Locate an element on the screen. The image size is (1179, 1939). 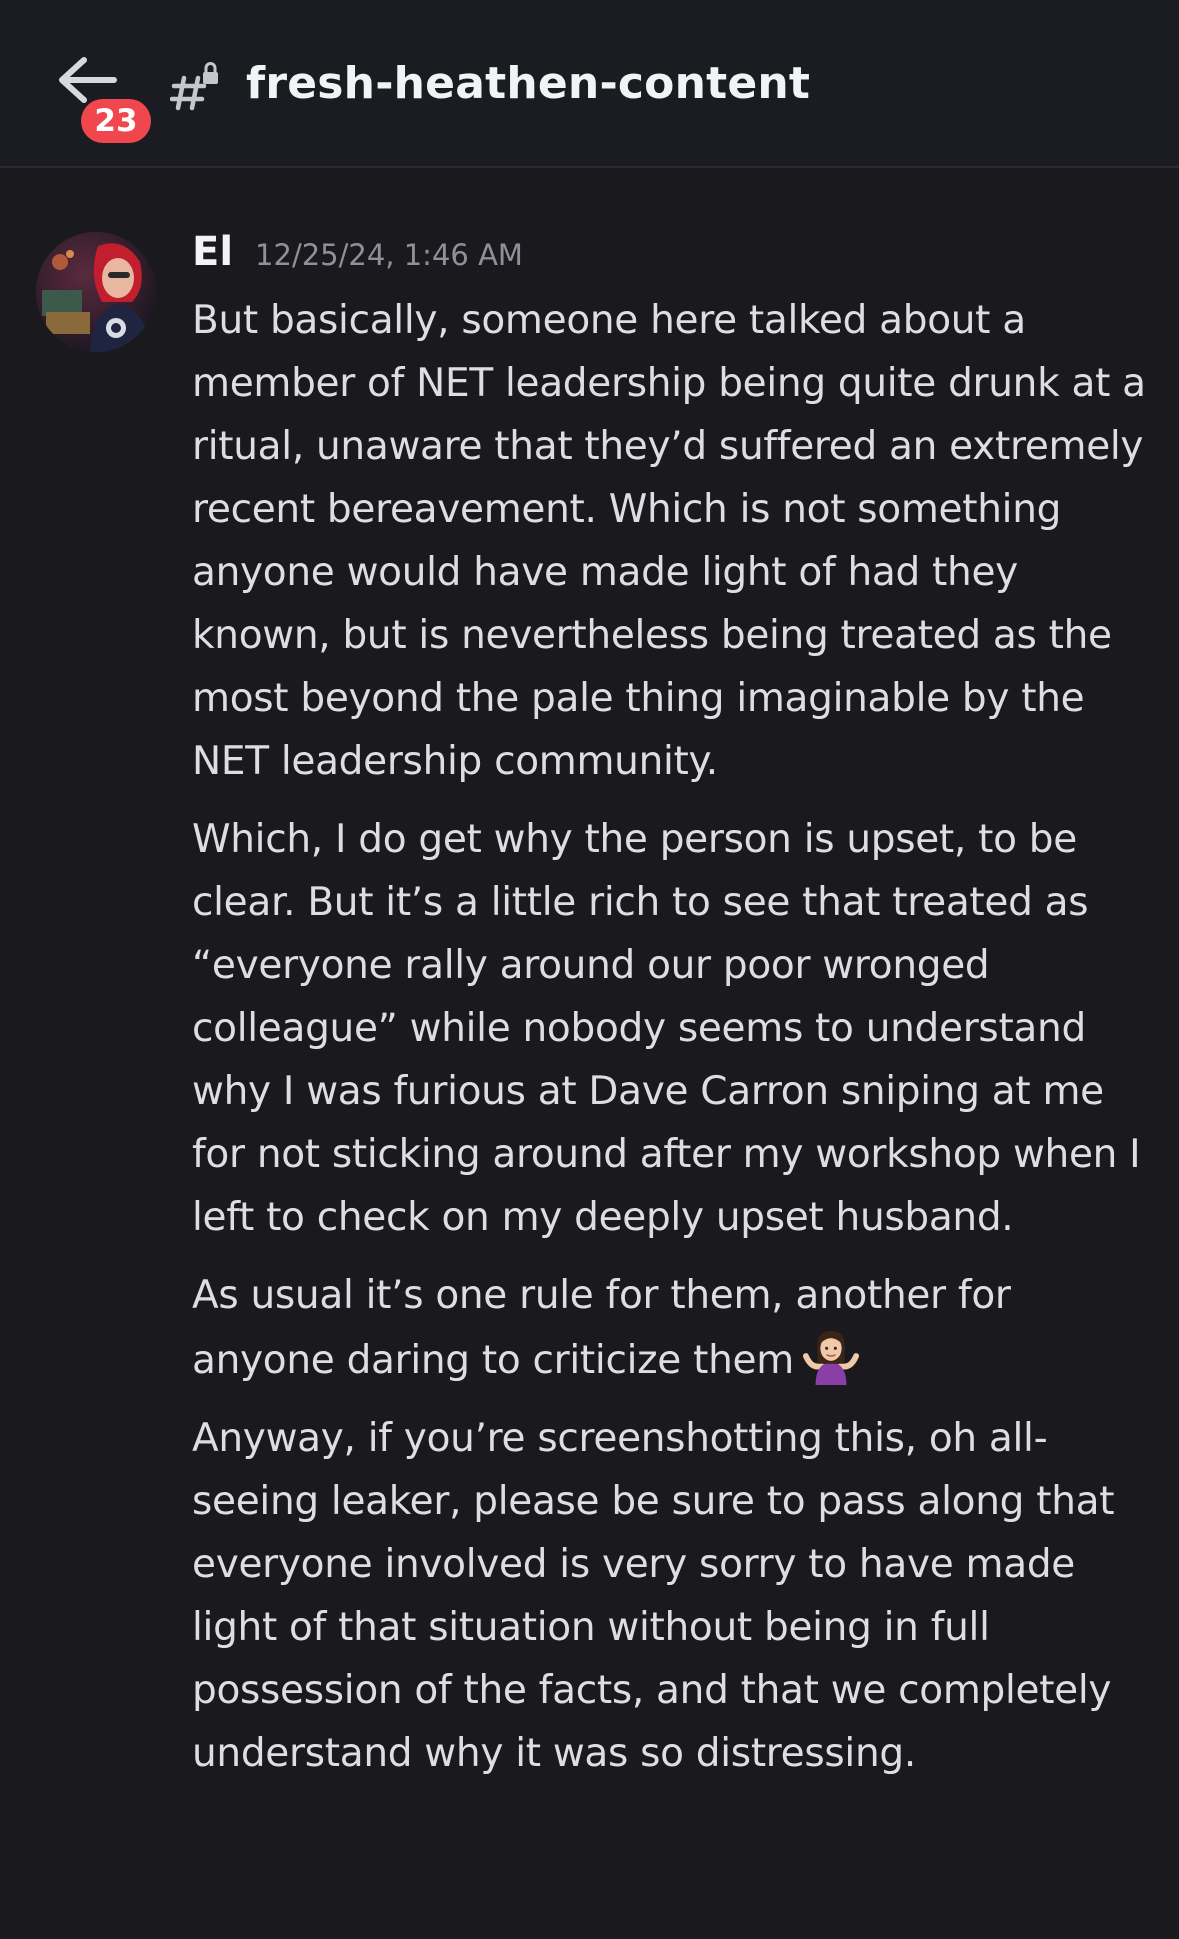
message-author-line: El 12/25/24, 1:46 AM is located at coordinates (357, 252).